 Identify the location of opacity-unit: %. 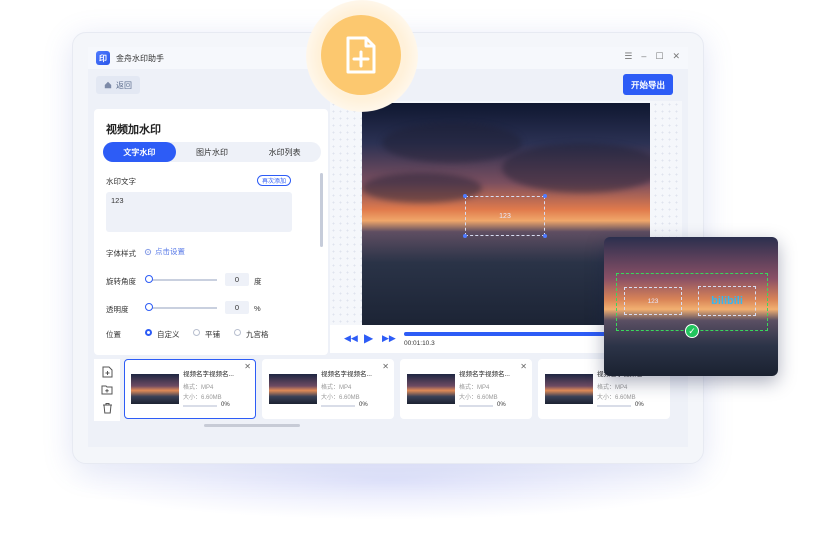
(257, 308).